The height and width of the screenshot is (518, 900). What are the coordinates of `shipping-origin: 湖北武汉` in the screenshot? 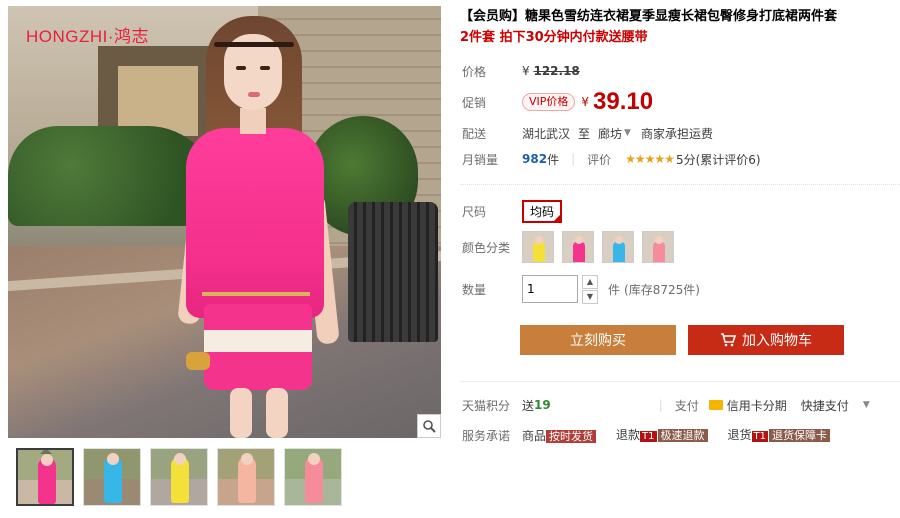 It's located at (546, 133).